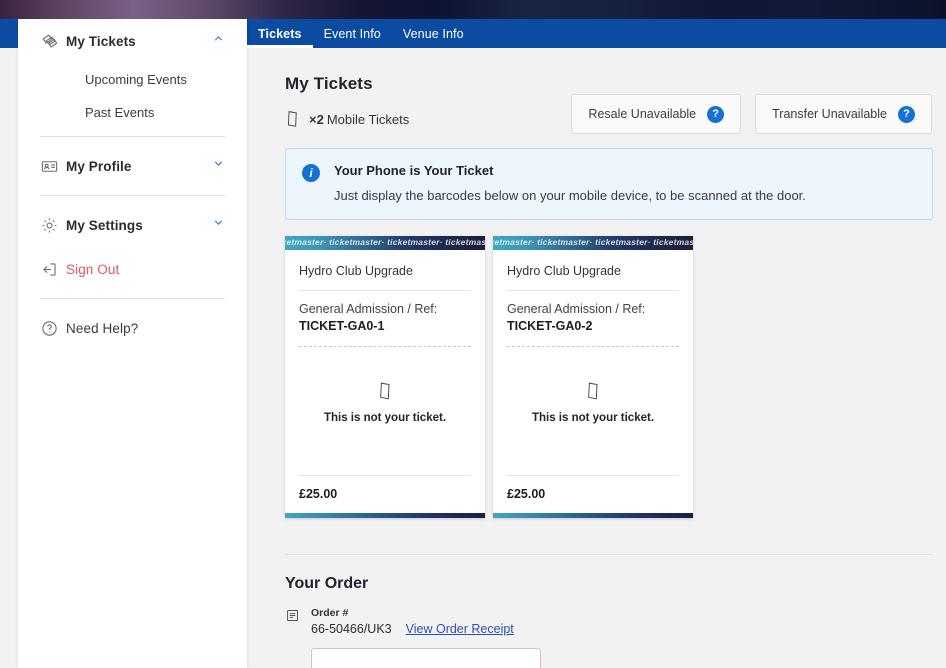 This screenshot has width=946, height=668. Describe the element at coordinates (330, 613) in the screenshot. I see `order-number-label: Order #` at that location.